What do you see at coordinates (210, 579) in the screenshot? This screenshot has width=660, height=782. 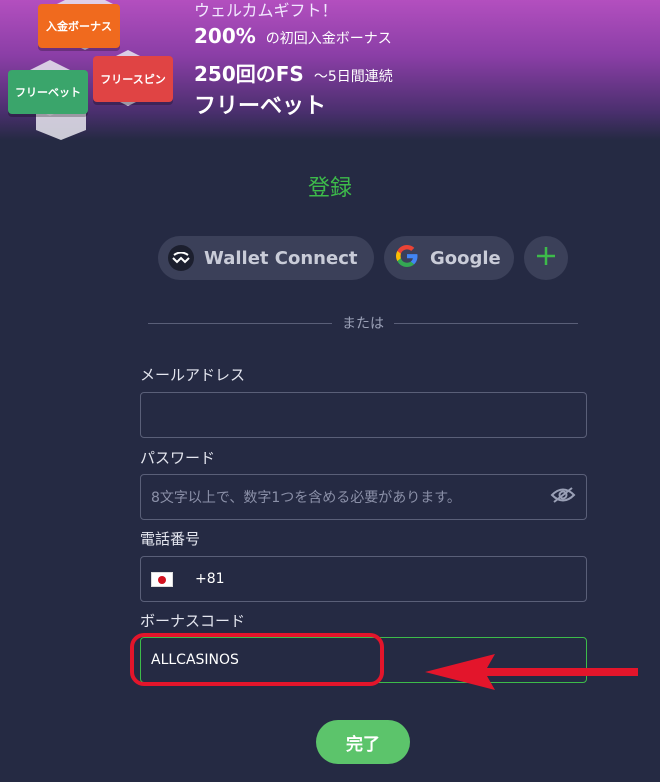 I see `phone-country-code: +81` at bounding box center [210, 579].